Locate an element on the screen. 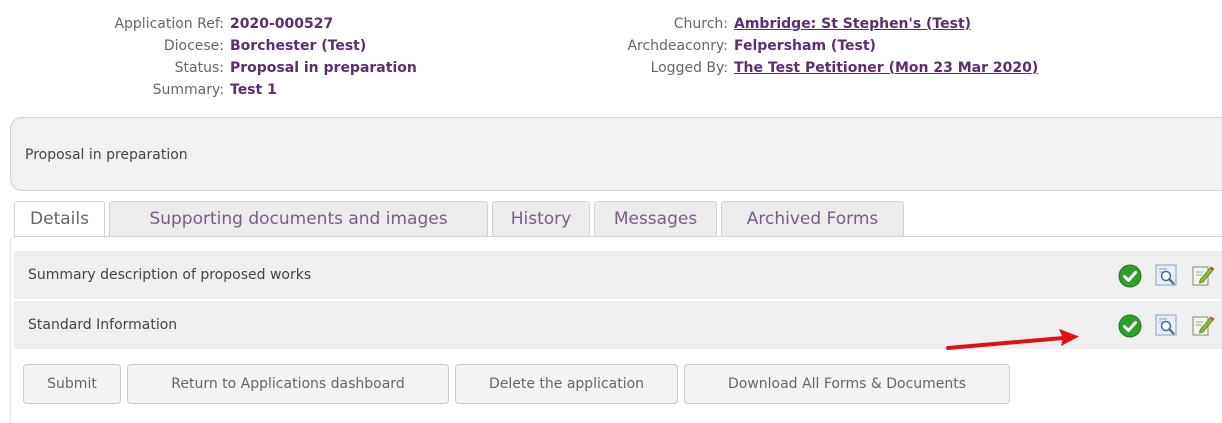 This screenshot has height=423, width=1222. submit-button: Submit is located at coordinates (72, 384).